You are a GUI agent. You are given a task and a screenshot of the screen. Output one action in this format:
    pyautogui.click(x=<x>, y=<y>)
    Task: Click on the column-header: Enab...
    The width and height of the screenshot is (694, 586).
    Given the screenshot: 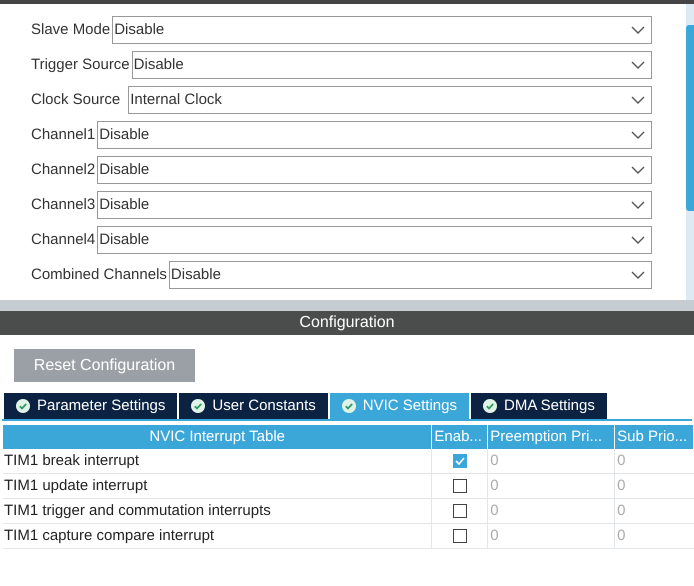 What is the action you would take?
    pyautogui.click(x=460, y=437)
    